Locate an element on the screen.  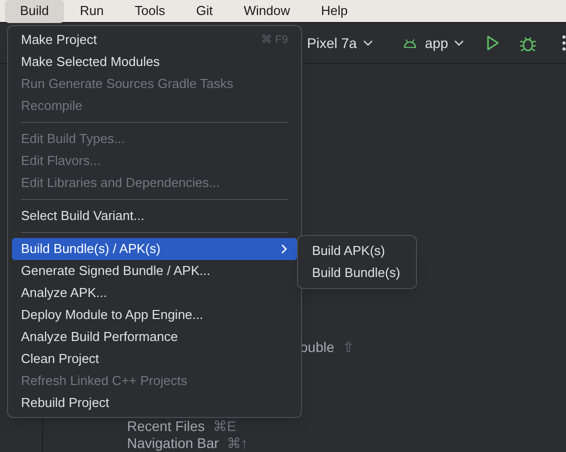
menu-bar-item: Window is located at coordinates (267, 11).